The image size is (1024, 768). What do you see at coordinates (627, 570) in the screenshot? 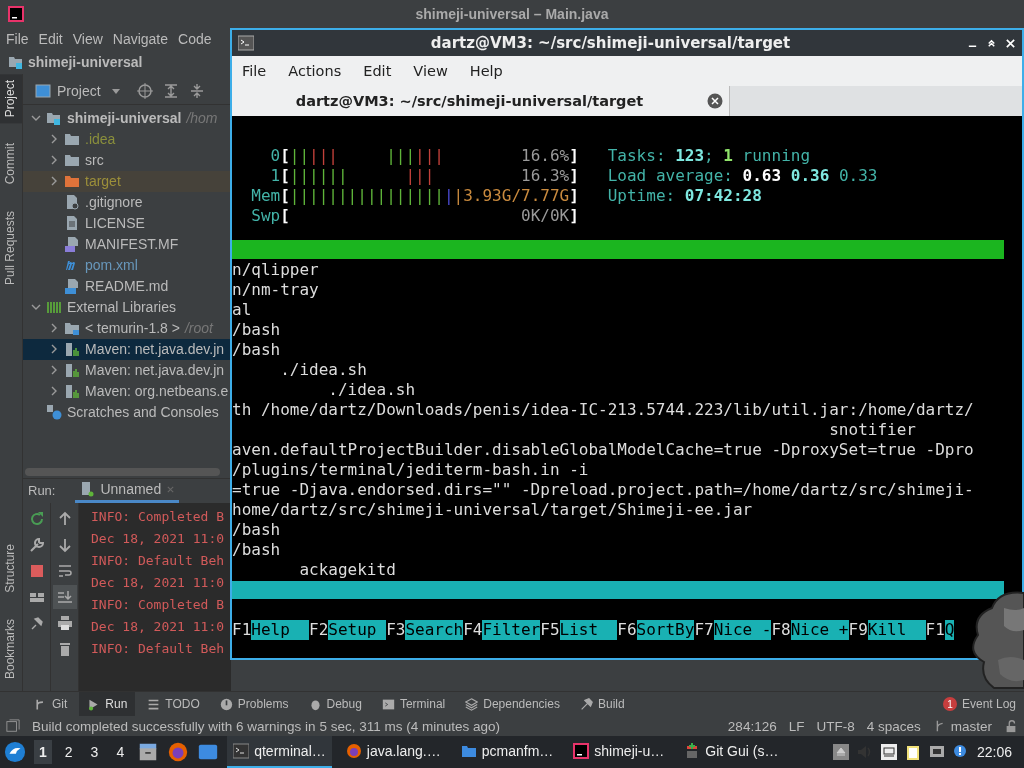
I see `process-row: ackagekitd` at bounding box center [627, 570].